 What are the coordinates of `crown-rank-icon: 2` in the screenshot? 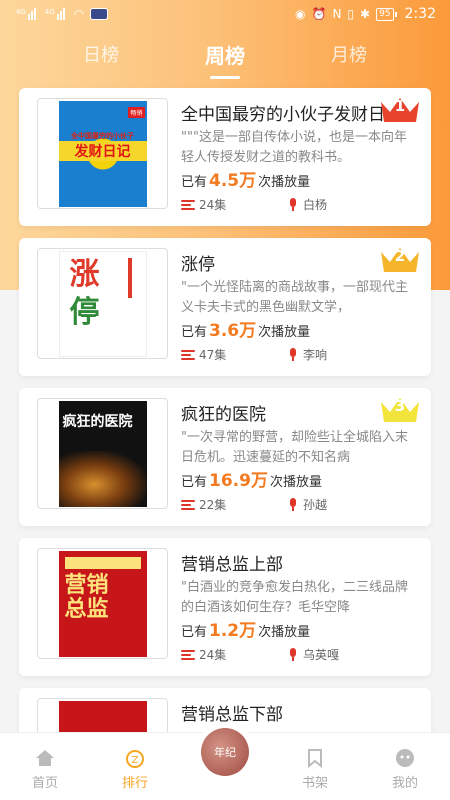 It's located at (400, 259).